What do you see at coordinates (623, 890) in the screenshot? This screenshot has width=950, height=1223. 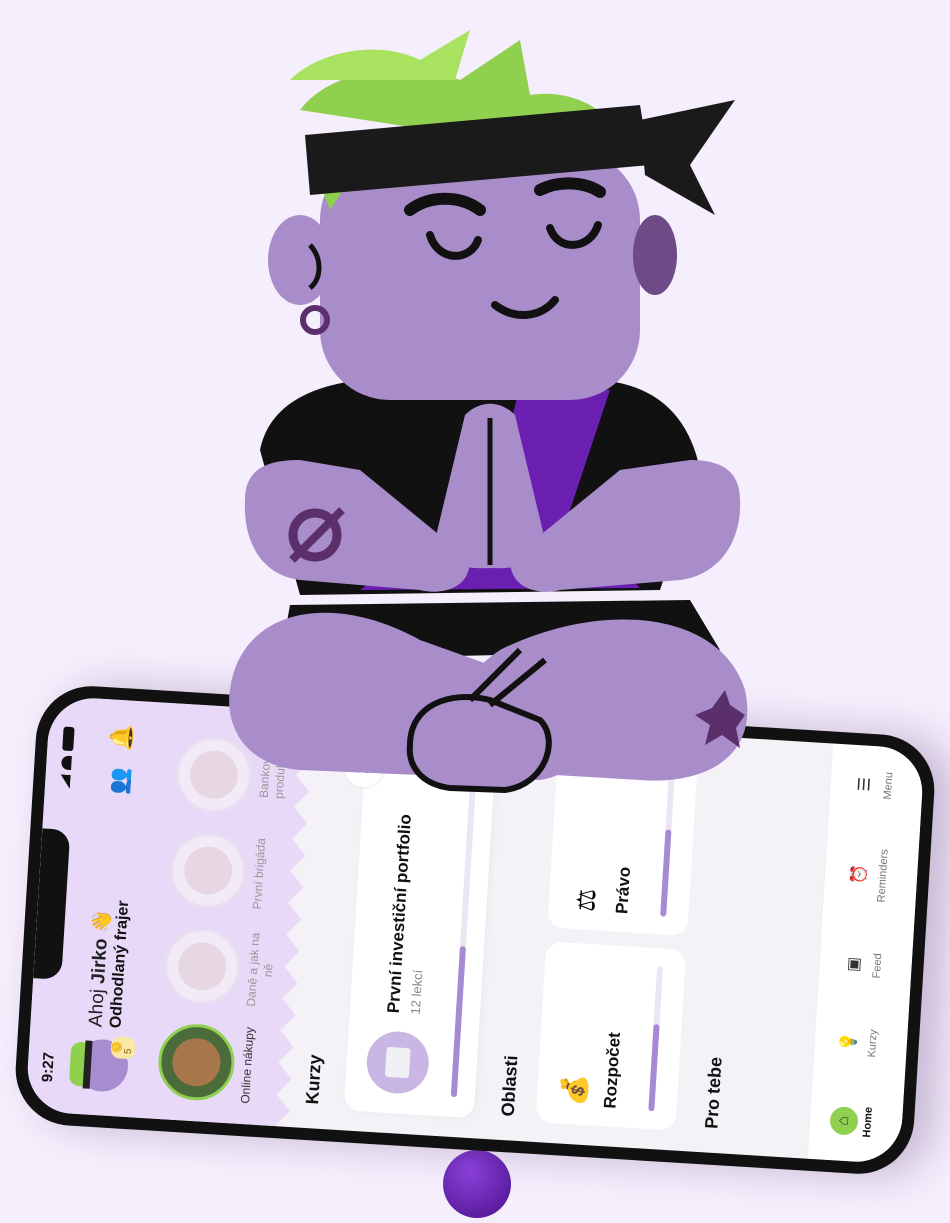 I see `area-name: Právo` at bounding box center [623, 890].